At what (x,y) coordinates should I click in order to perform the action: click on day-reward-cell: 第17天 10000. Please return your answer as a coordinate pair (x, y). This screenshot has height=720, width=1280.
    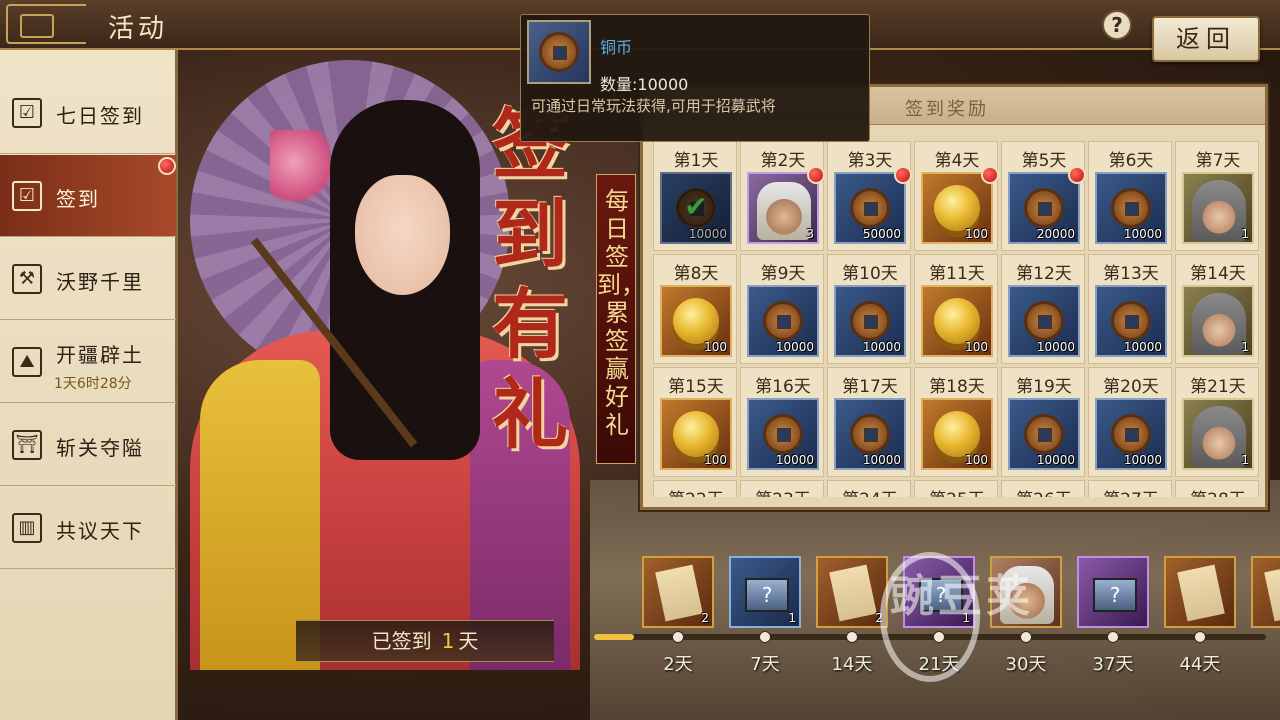
    Looking at the image, I should click on (869, 422).